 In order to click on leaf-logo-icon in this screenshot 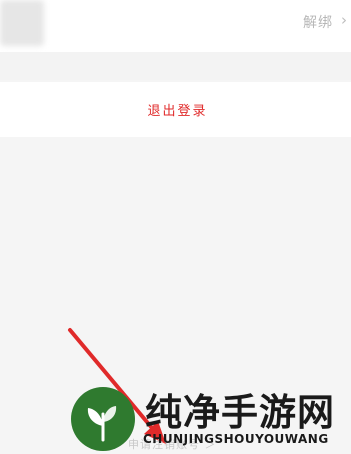, I will do `click(103, 419)`.